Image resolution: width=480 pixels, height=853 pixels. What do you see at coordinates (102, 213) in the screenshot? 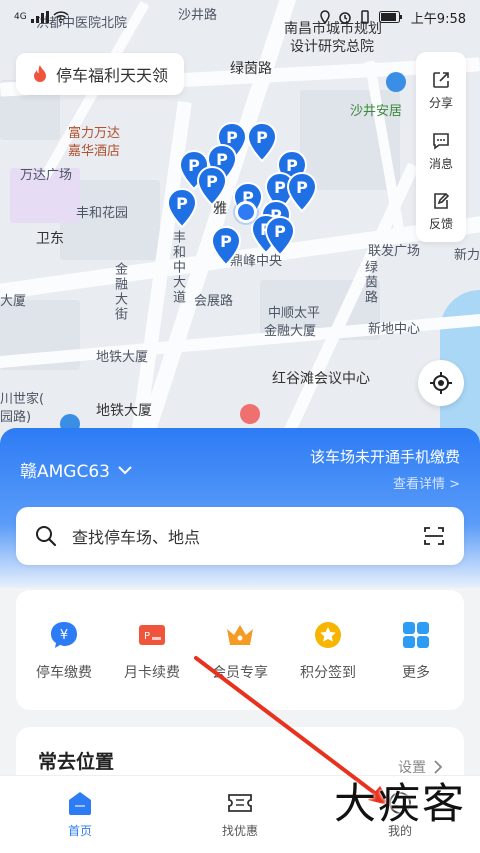
I see `map-label: 丰和花园` at bounding box center [102, 213].